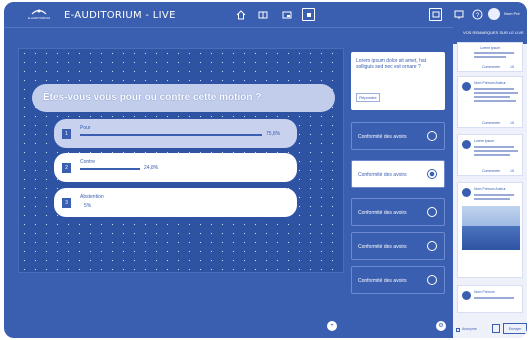 The width and height of the screenshot is (531, 340). What do you see at coordinates (273, 134) in the screenshot?
I see `answer-percent: 75,8%` at bounding box center [273, 134].